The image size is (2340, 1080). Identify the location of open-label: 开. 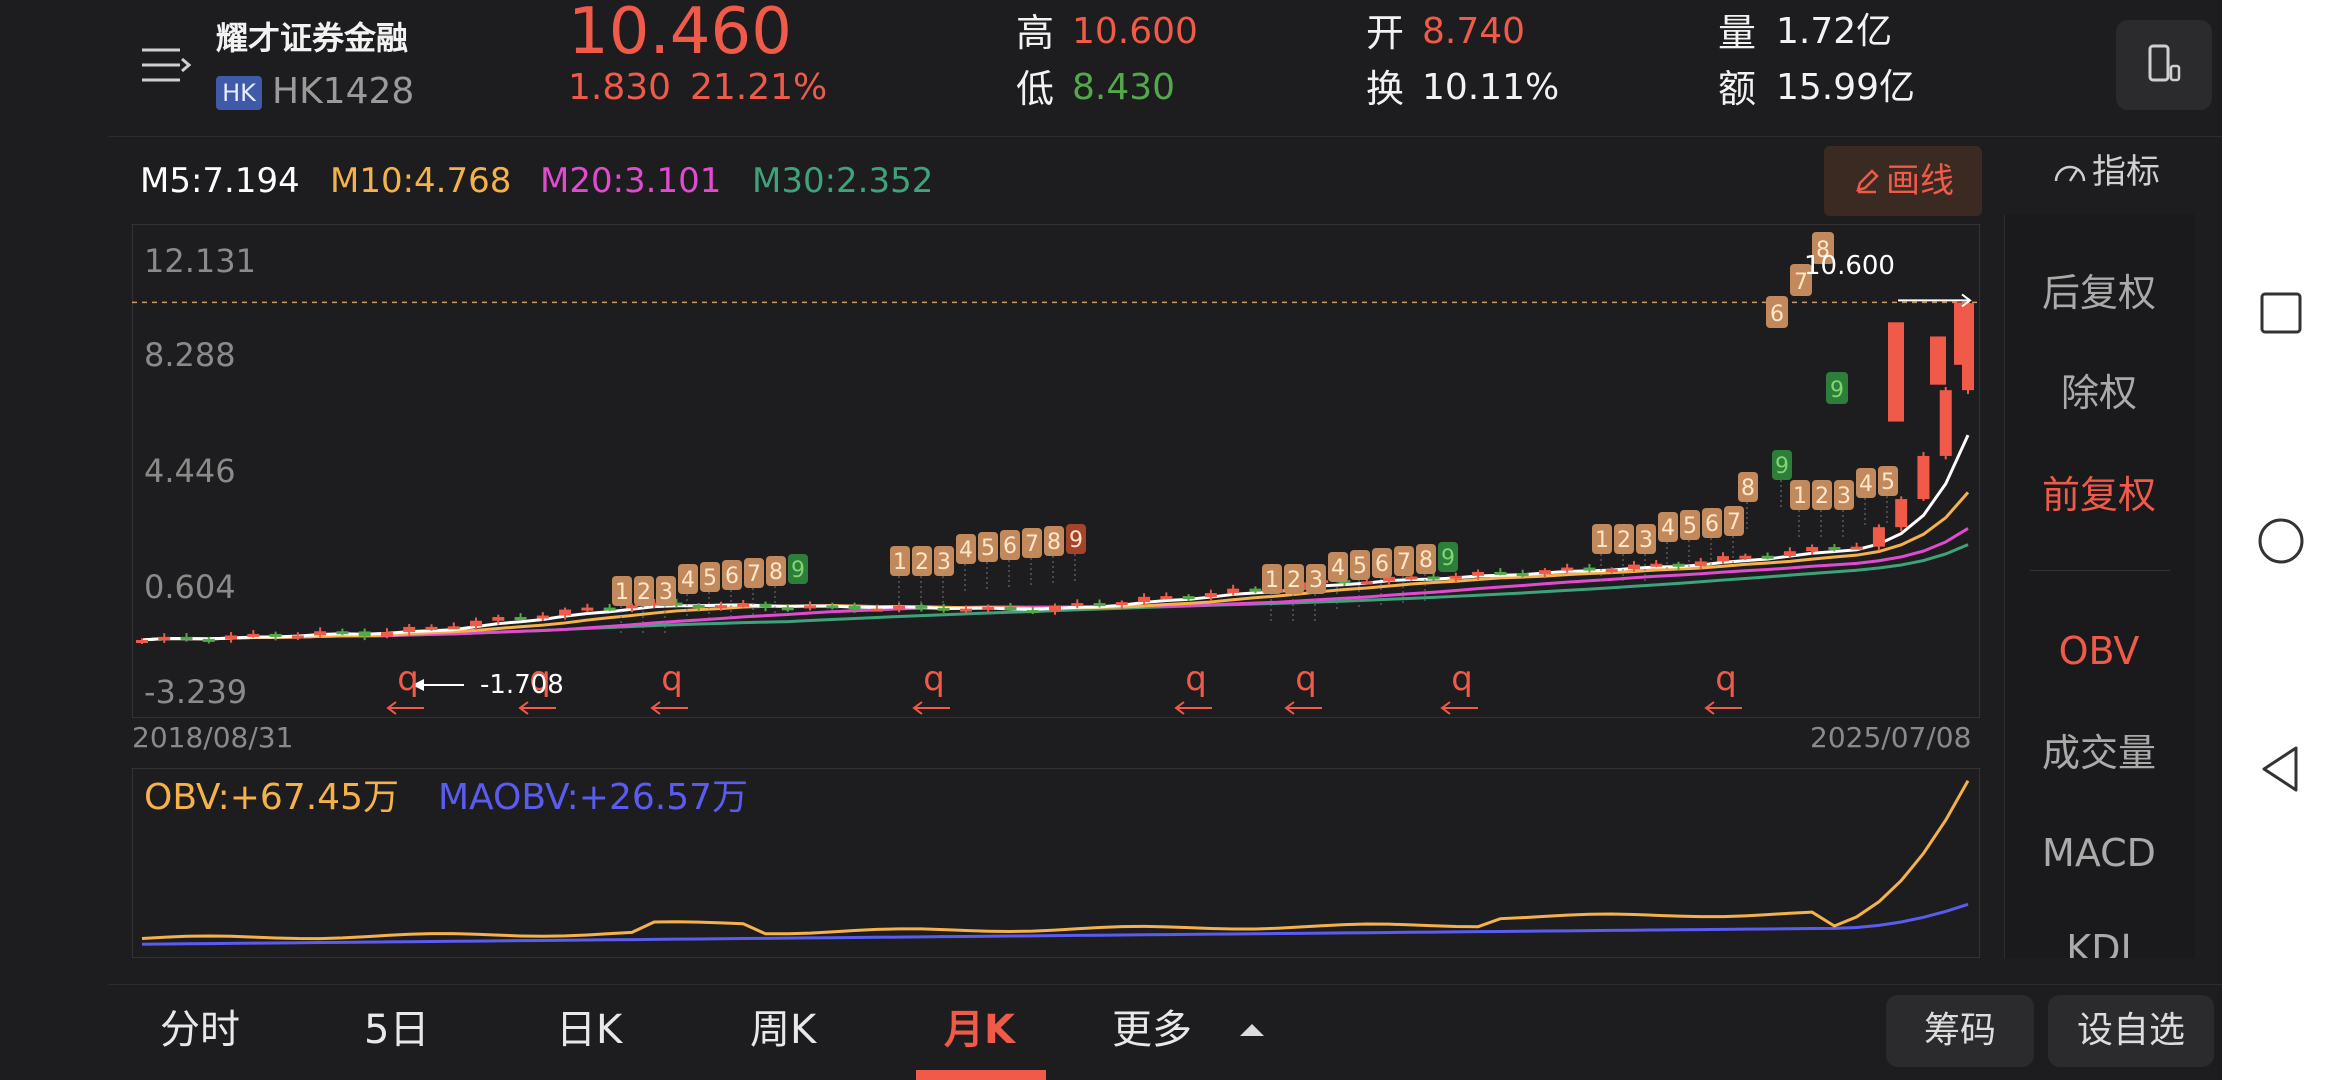
(1385, 33).